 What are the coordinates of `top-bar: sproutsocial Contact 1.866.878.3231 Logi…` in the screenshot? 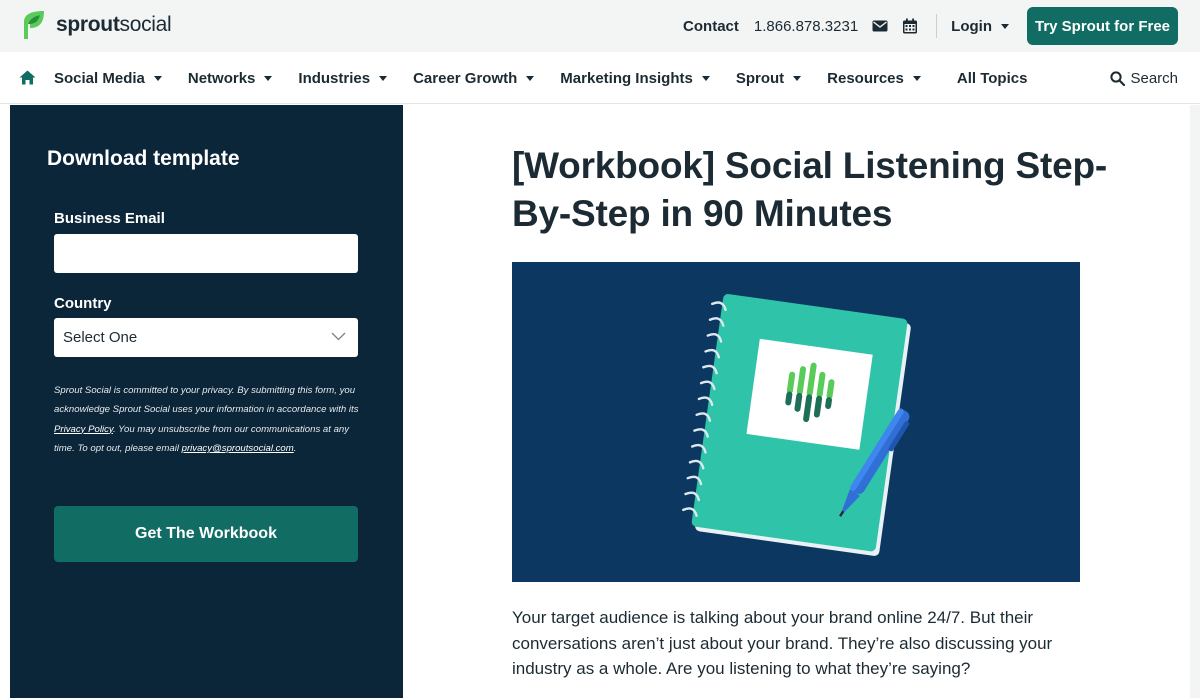 It's located at (600, 26).